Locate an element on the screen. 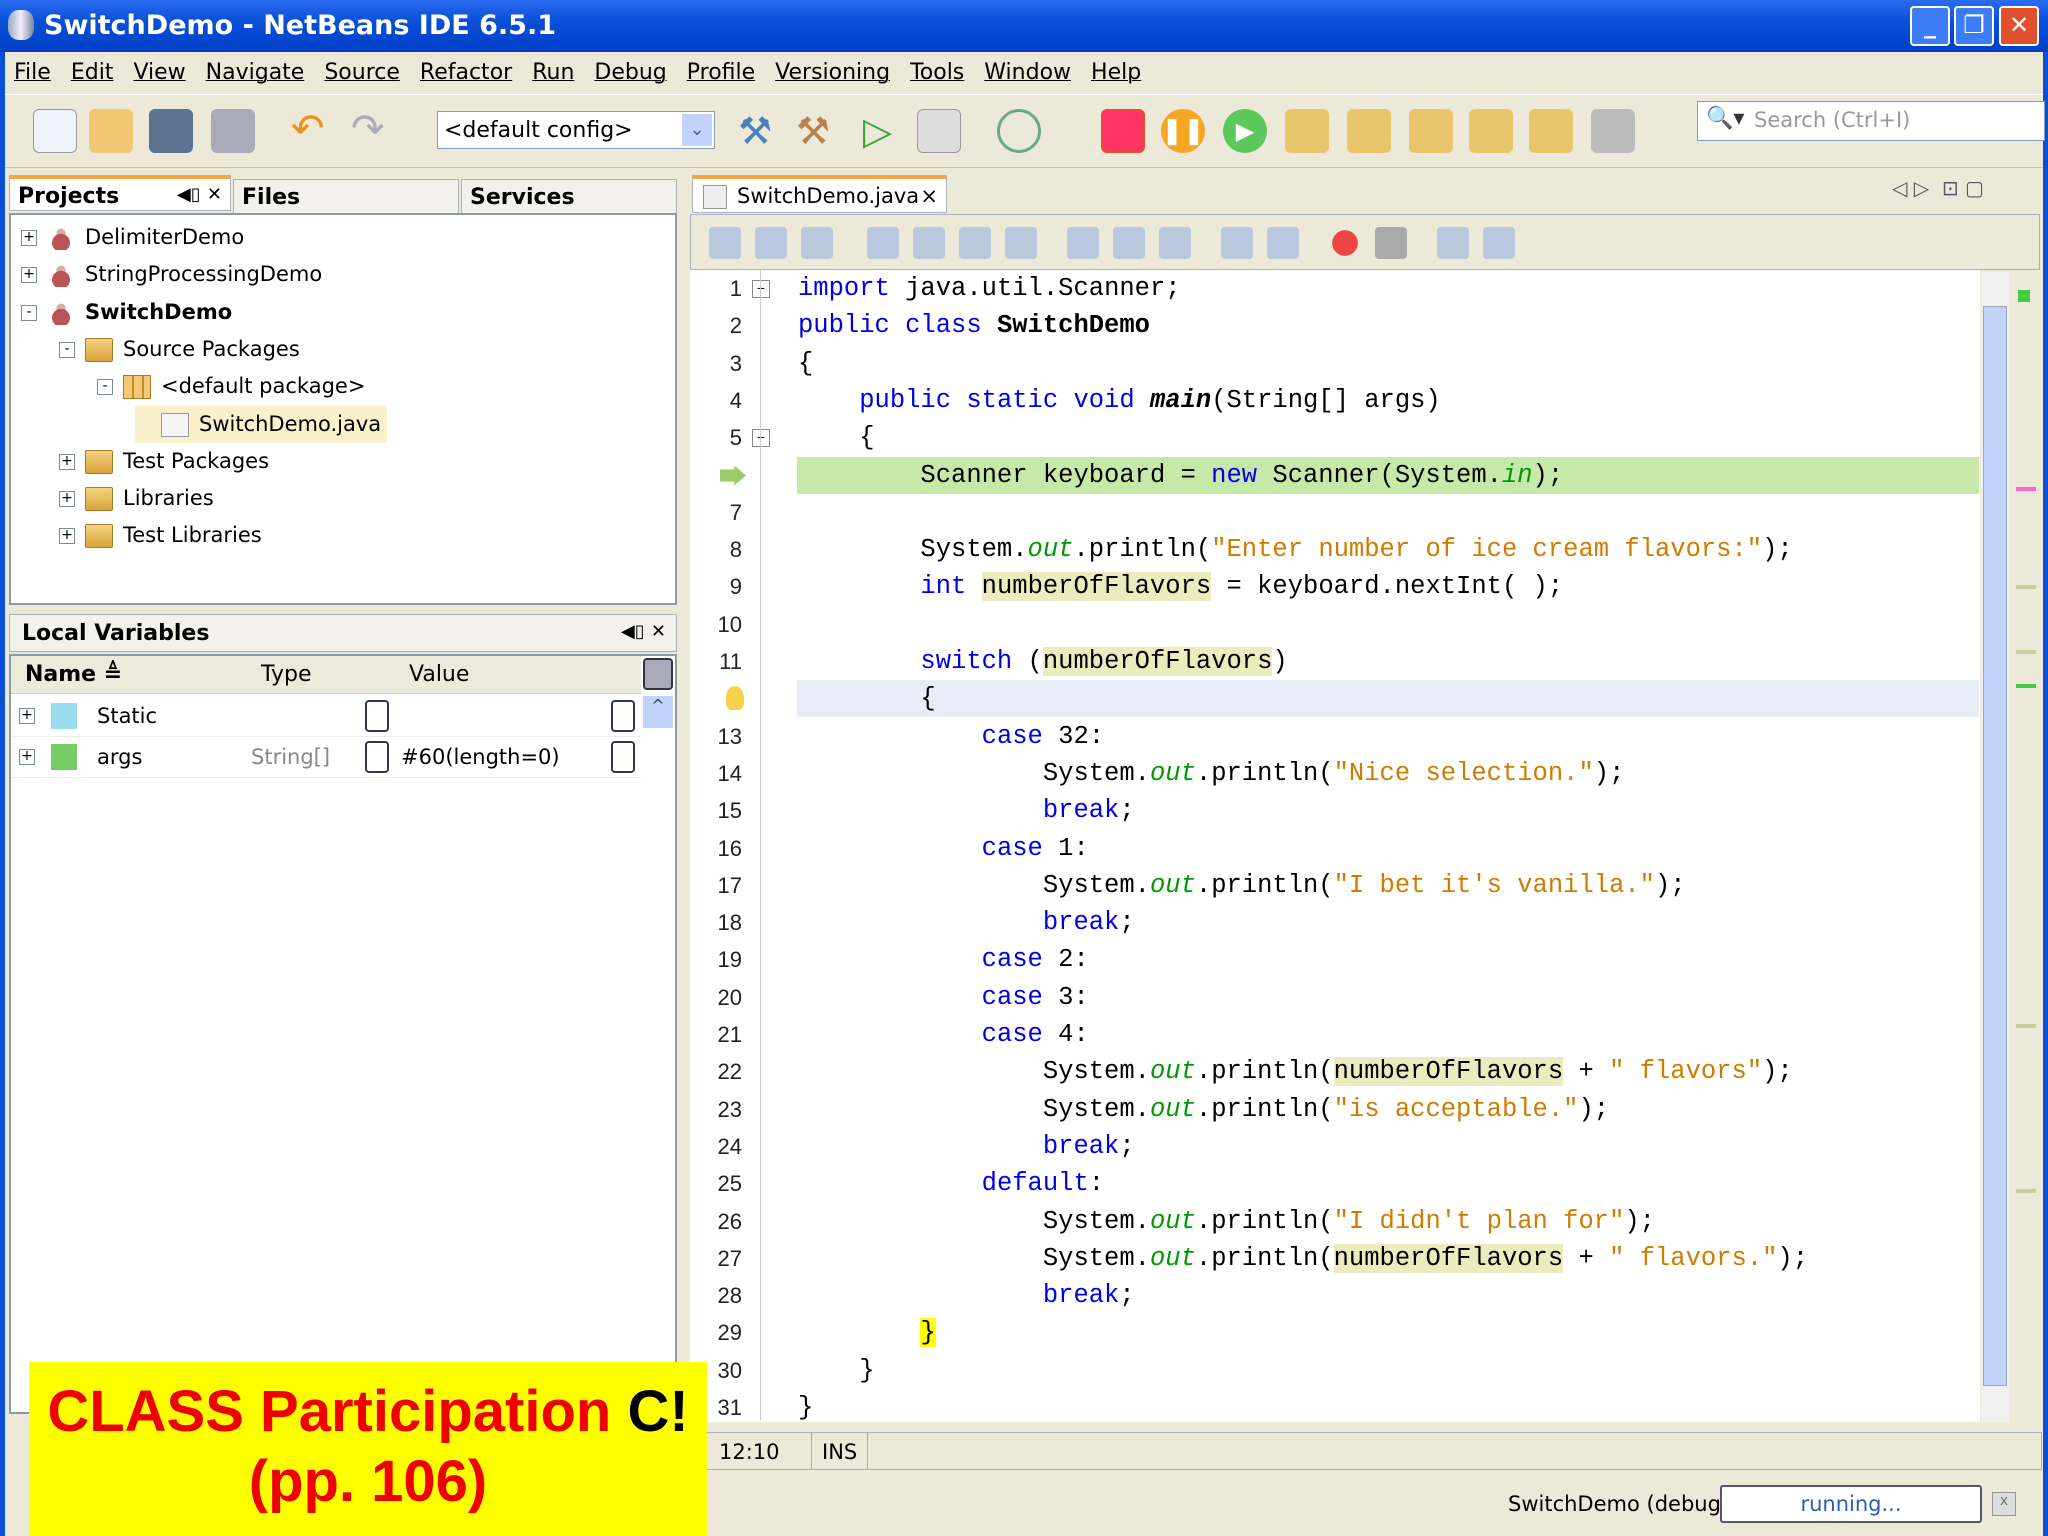 Image resolution: width=2048 pixels, height=1536 pixels. code-line: 25 default: is located at coordinates (1335, 1183).